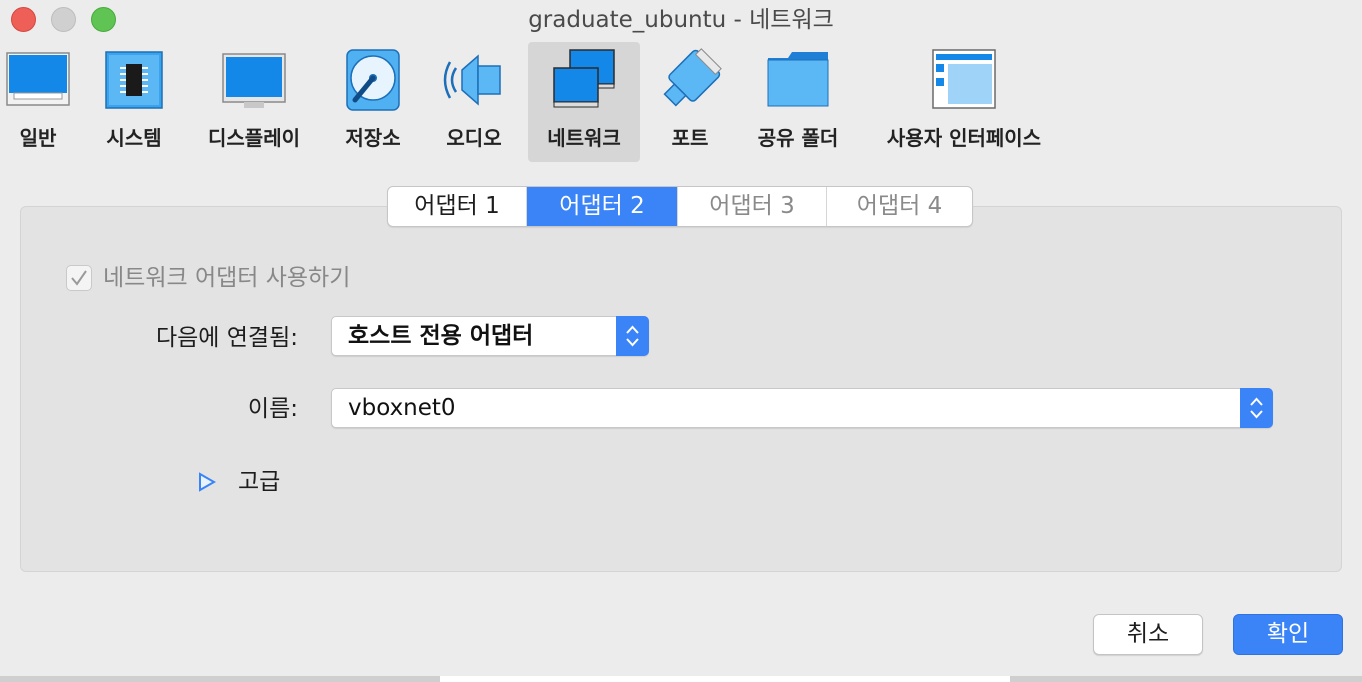  What do you see at coordinates (752, 206) in the screenshot?
I see `tab-adapter-3: 어댑터 3` at bounding box center [752, 206].